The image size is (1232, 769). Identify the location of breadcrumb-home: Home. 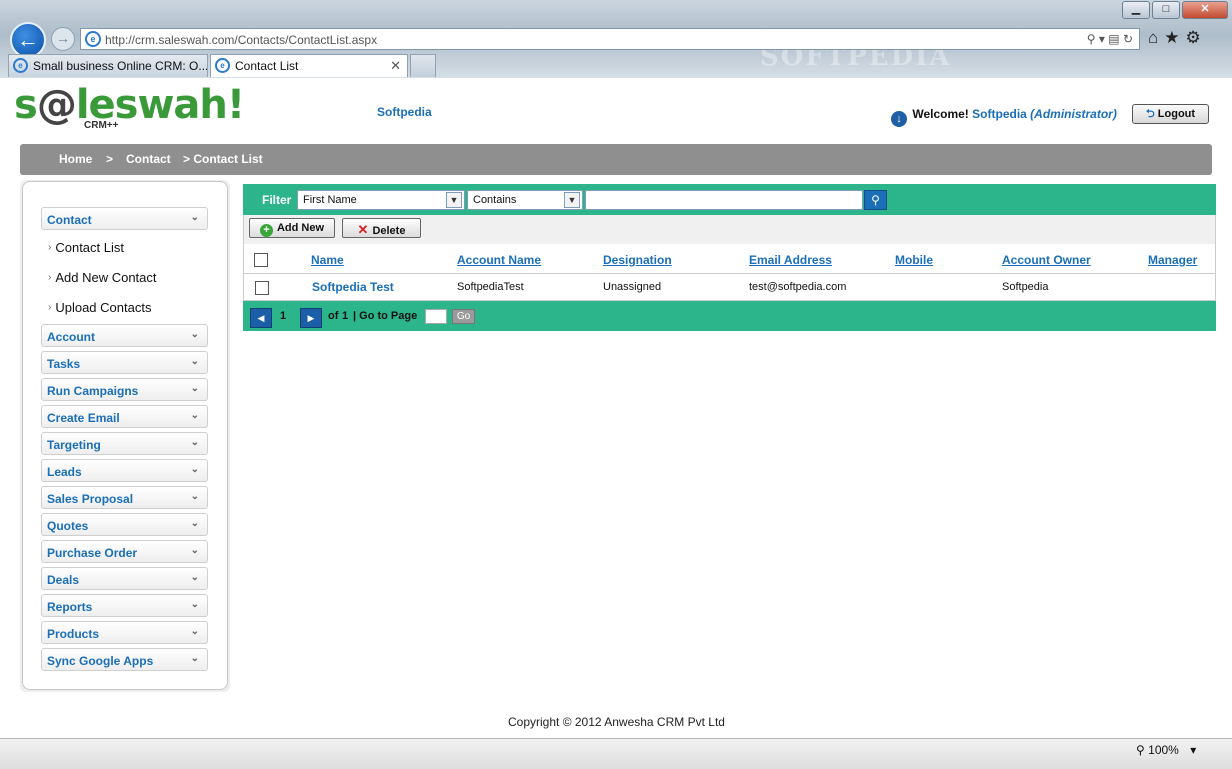
(75, 159).